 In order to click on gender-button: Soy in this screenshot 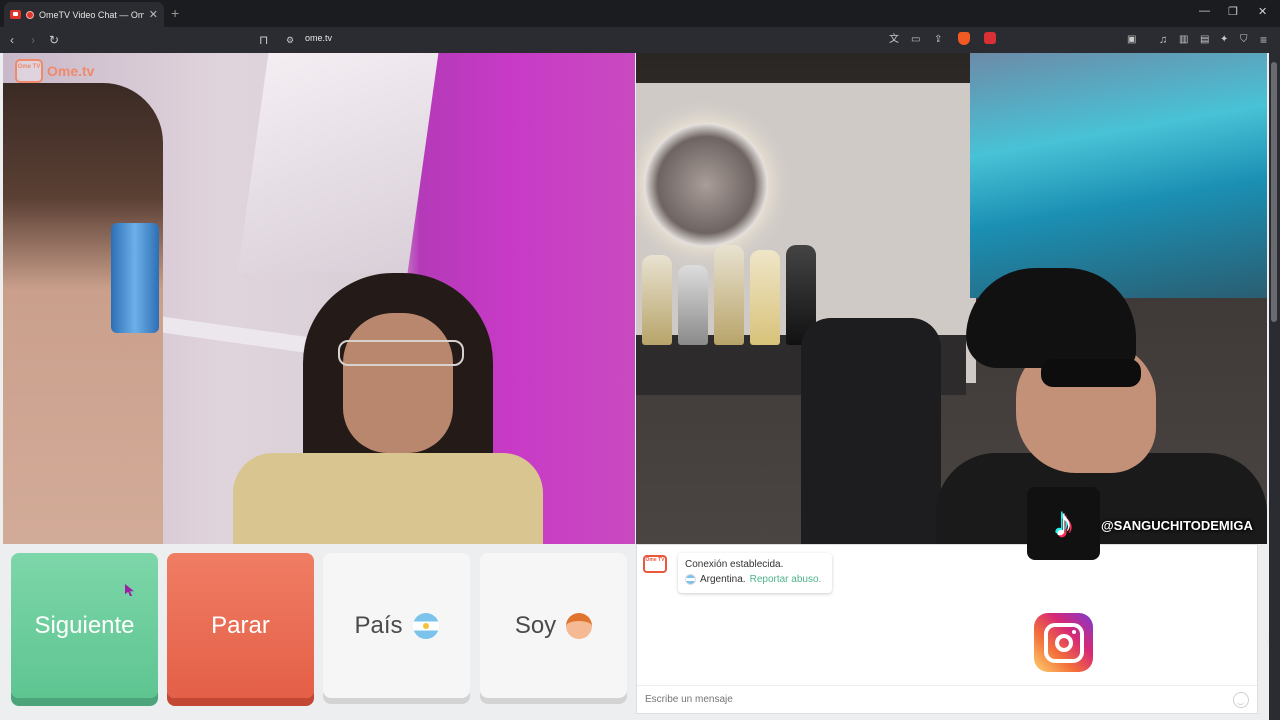, I will do `click(553, 625)`.